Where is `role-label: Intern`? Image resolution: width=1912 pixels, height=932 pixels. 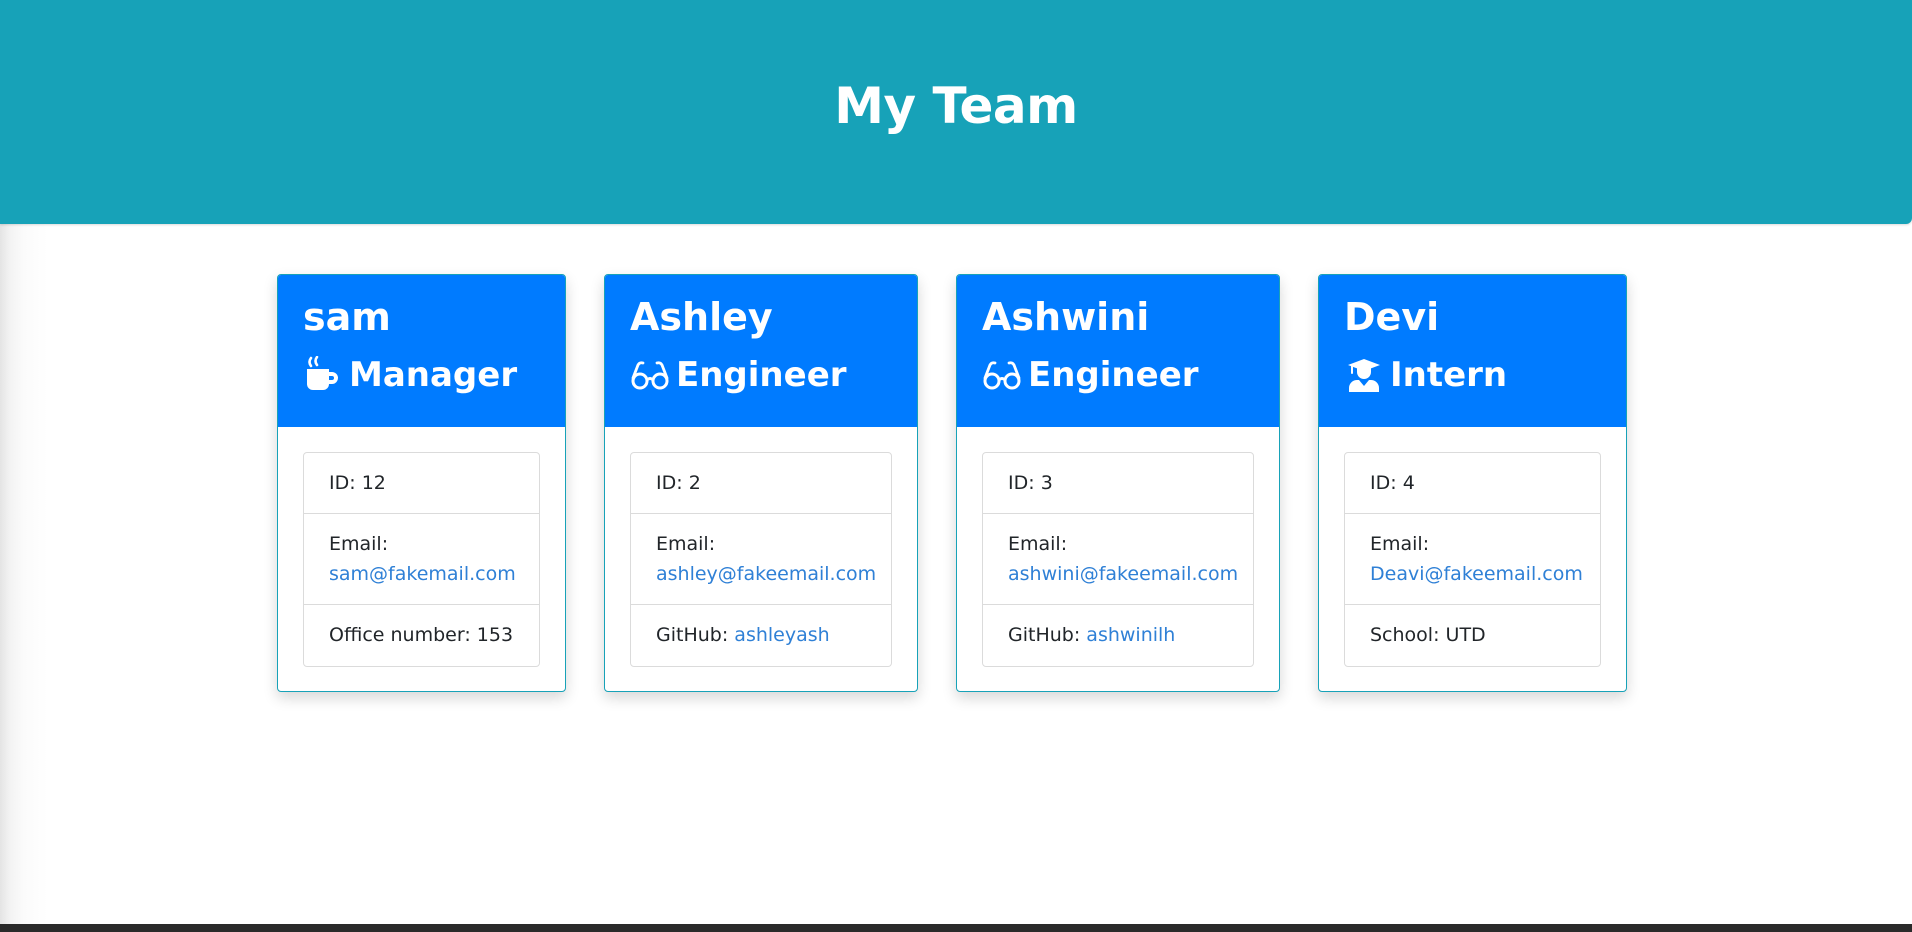 role-label: Intern is located at coordinates (1449, 375).